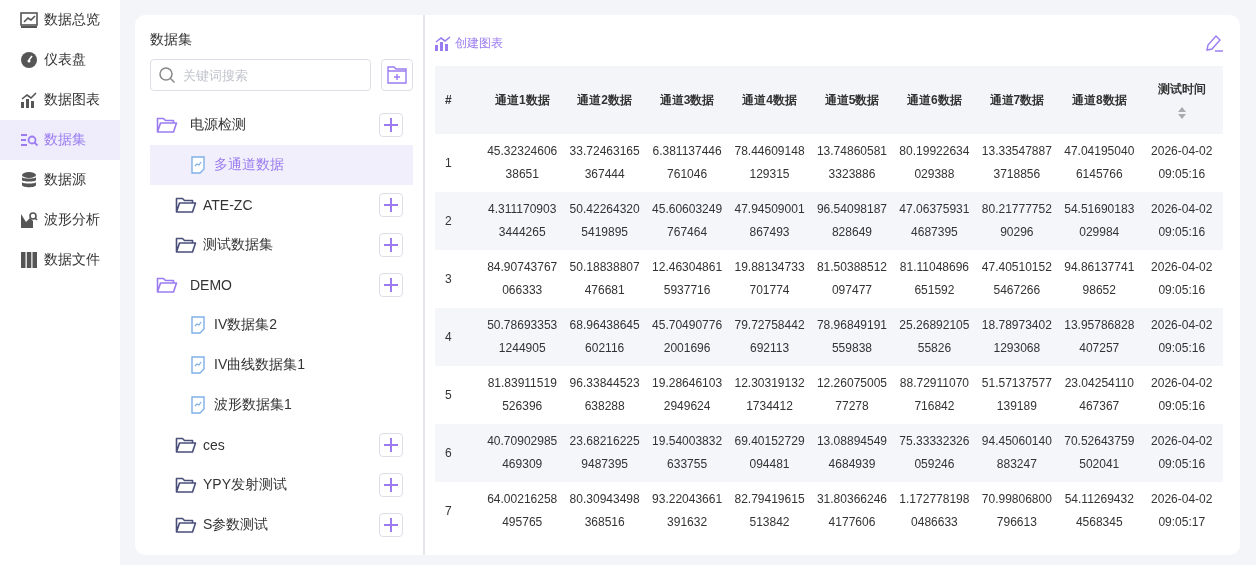  Describe the element at coordinates (604, 453) in the screenshot. I see `table-cell: 23.682162259487395` at that location.